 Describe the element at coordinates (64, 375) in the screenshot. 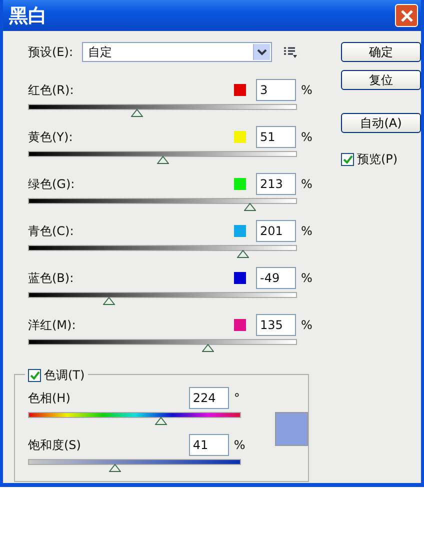

I see `tint-label: 色调(T)` at that location.